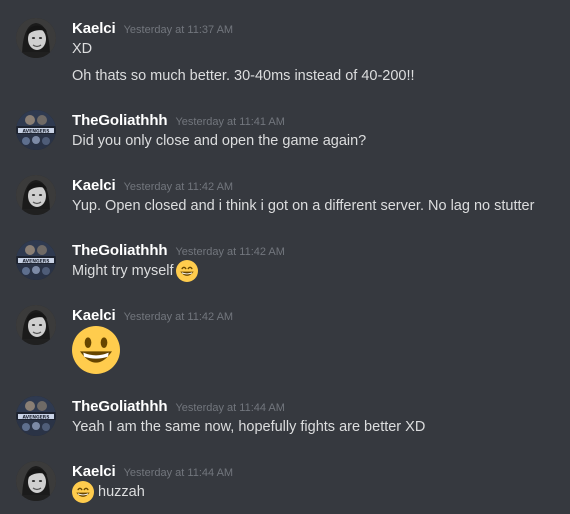 This screenshot has width=570, height=514. I want to click on message-header: TheGoliathhh Yesterday at 11:41 AM, so click(178, 122).